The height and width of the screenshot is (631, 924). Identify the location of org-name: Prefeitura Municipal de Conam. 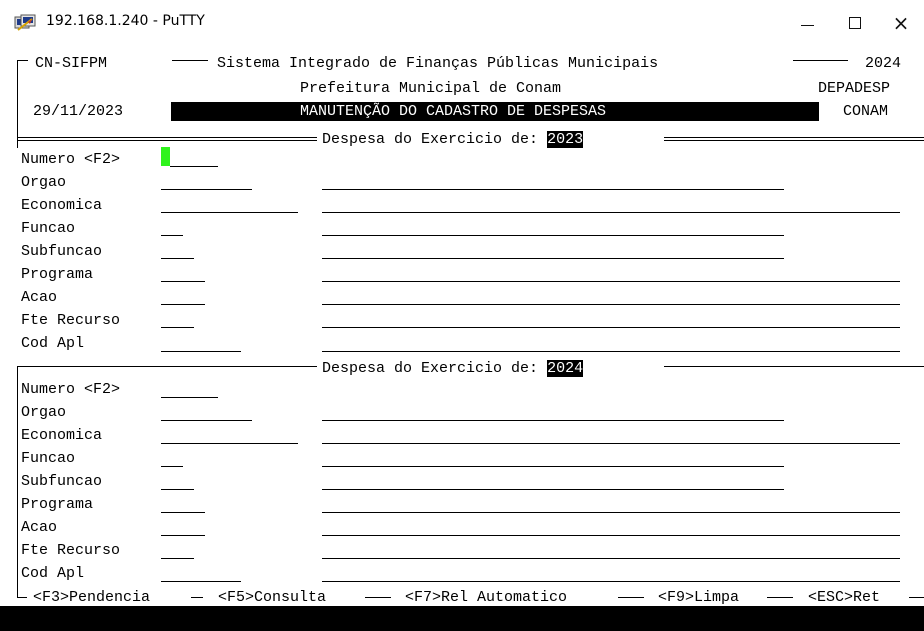
(431, 88).